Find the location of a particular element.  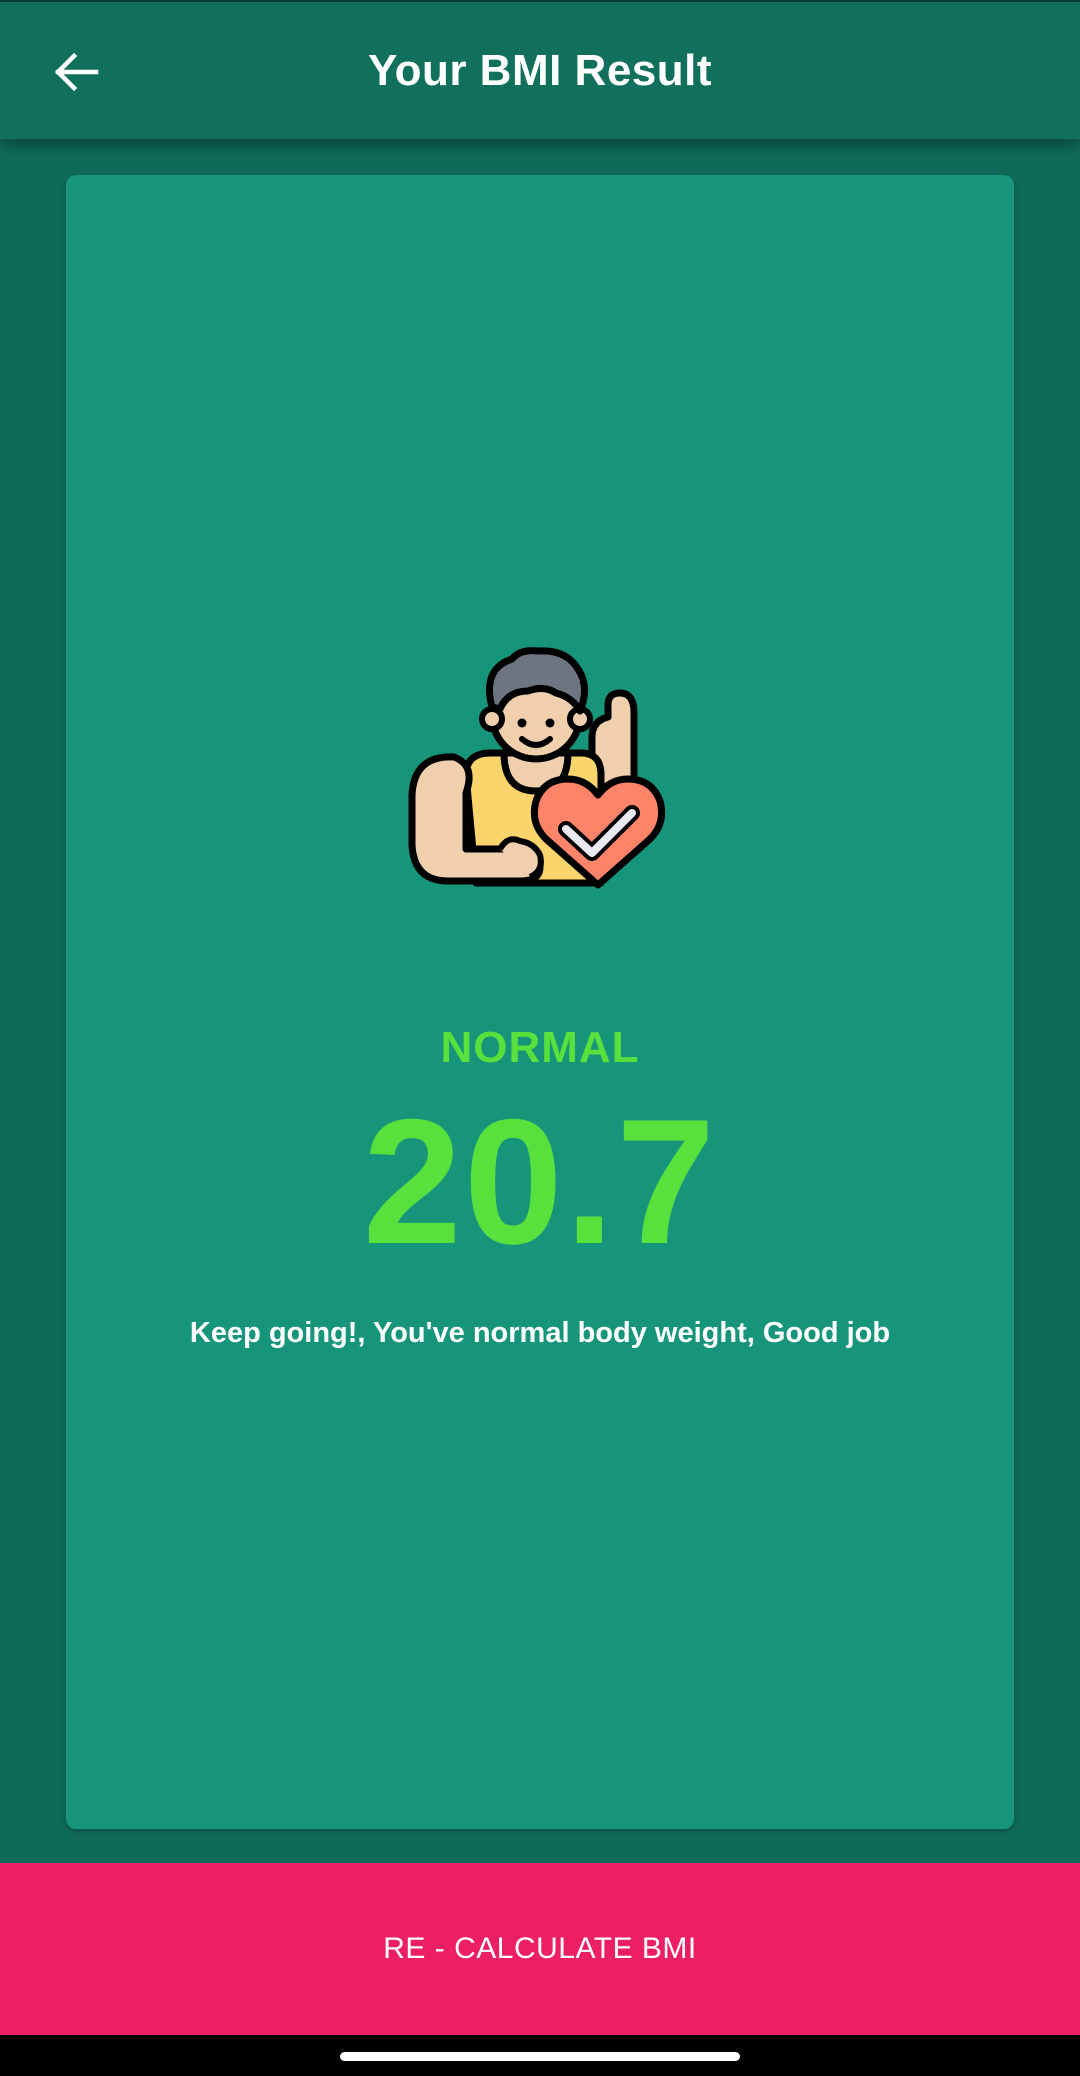

arrow-left-icon is located at coordinates (76, 72).